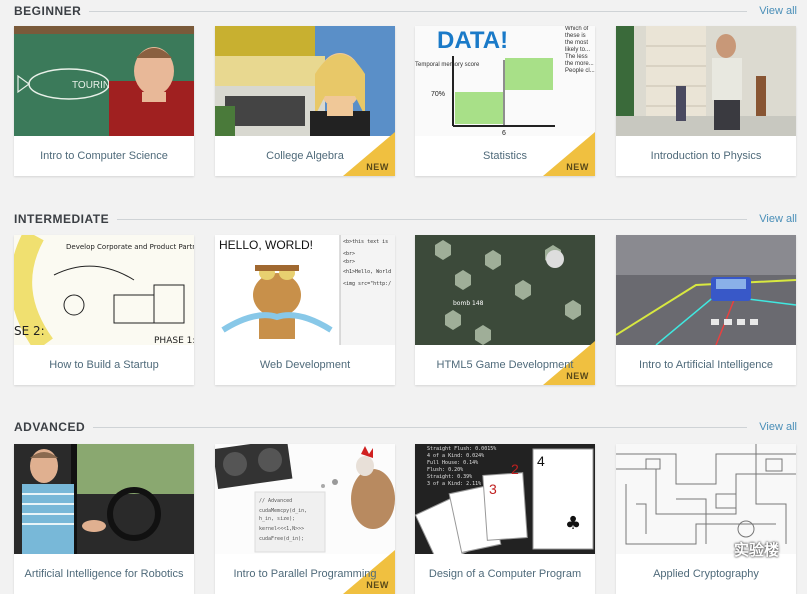 This screenshot has height=594, width=807. What do you see at coordinates (104, 81) in the screenshot?
I see `course-thumbnail: TOURING` at bounding box center [104, 81].